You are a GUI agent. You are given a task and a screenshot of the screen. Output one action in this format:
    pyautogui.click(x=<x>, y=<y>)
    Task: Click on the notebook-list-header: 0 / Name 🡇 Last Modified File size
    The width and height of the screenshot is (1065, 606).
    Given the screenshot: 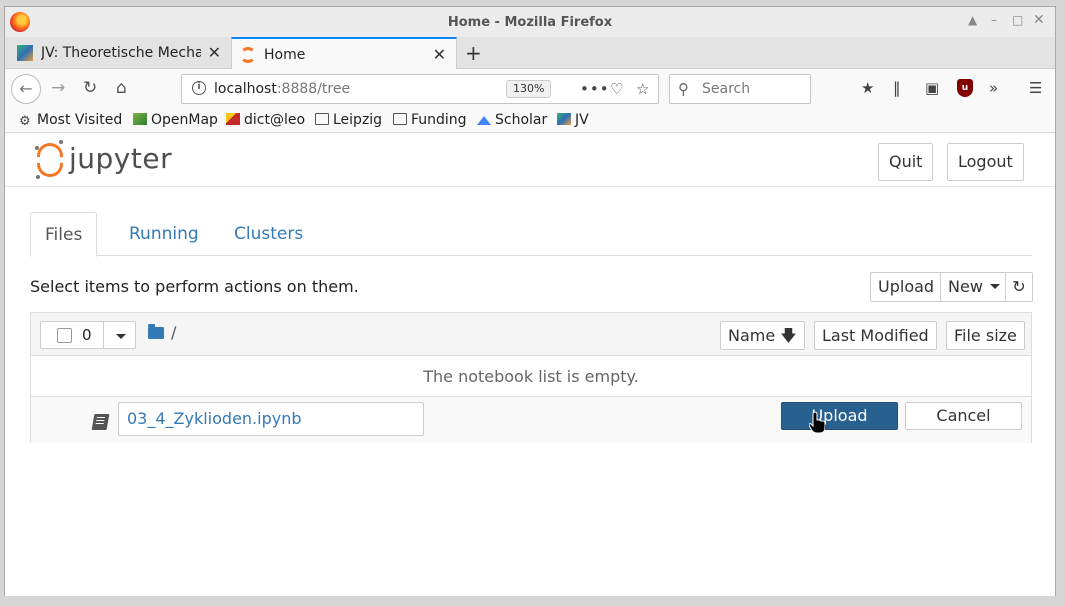 What is the action you would take?
    pyautogui.click(x=531, y=334)
    